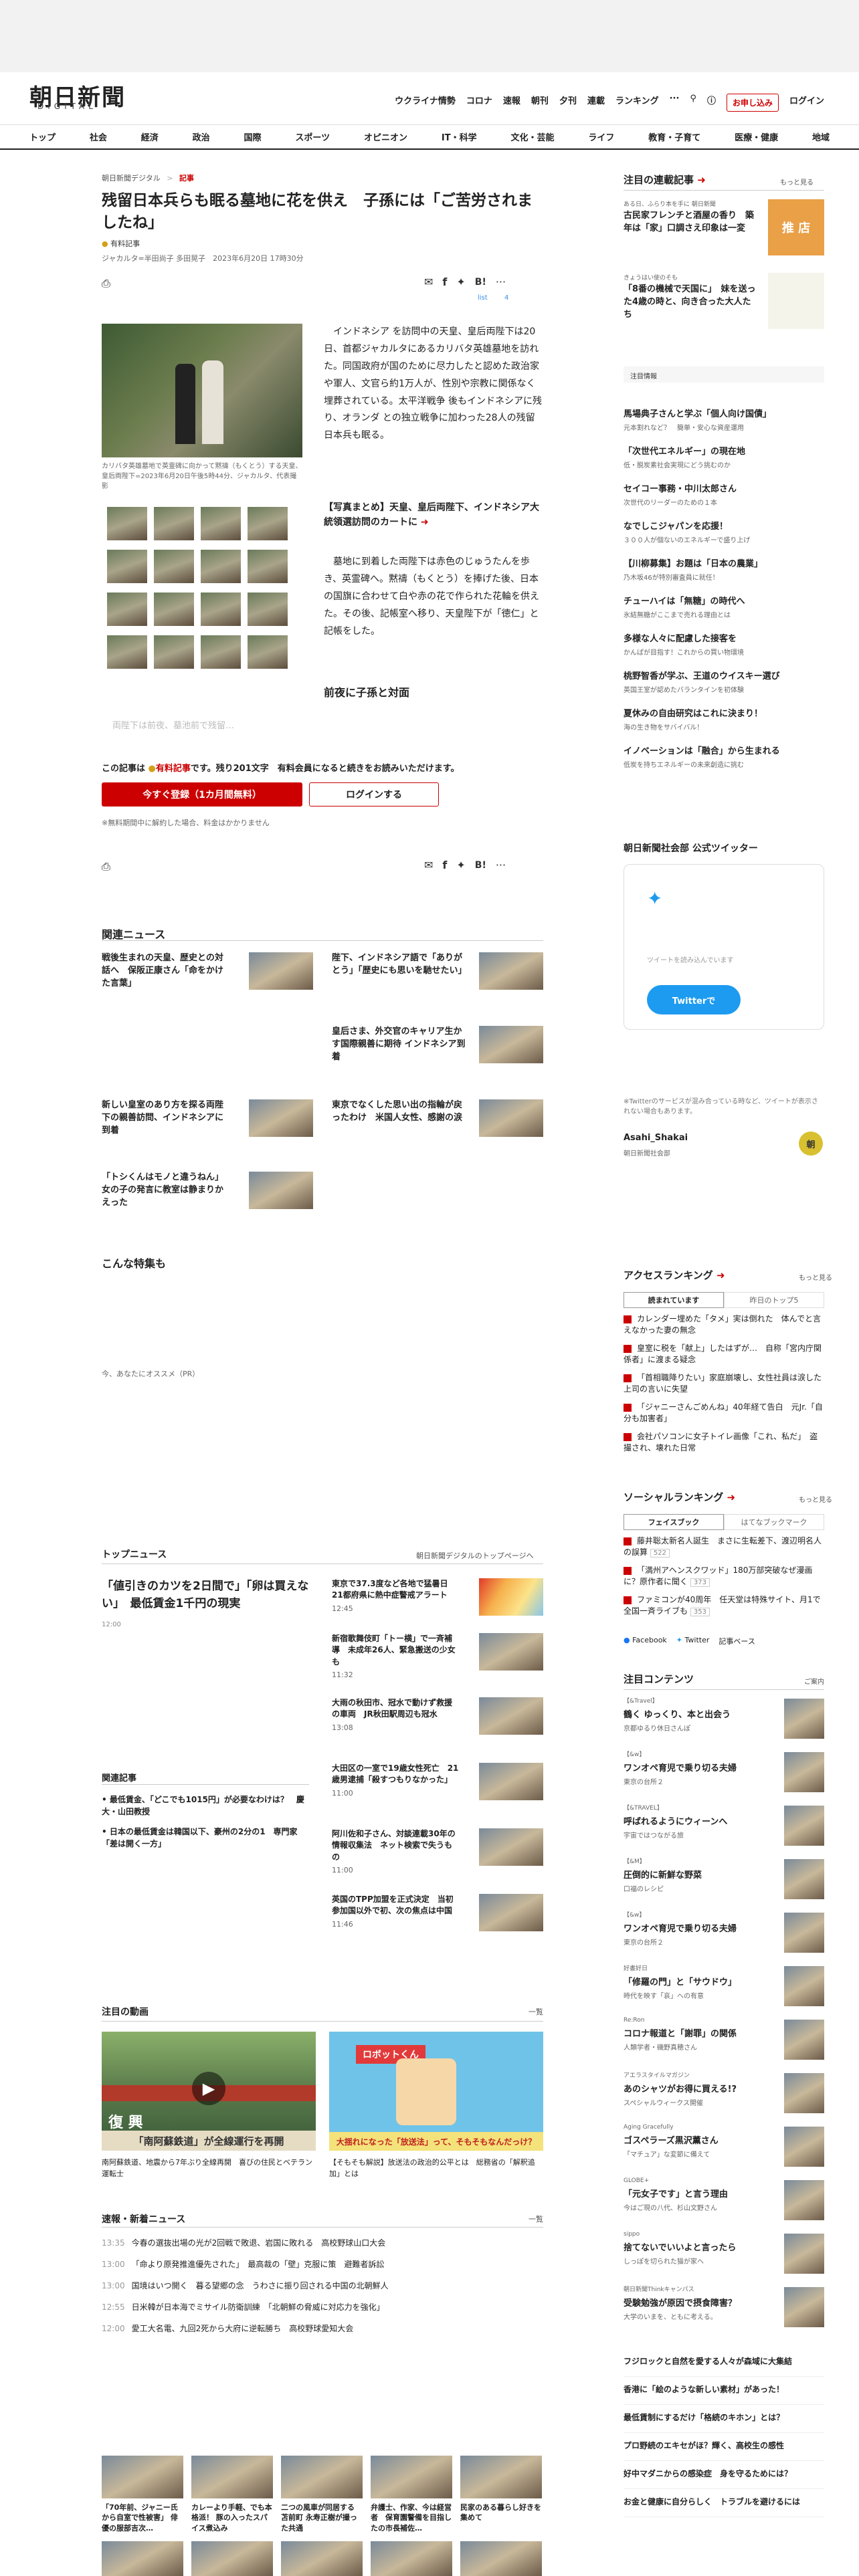 Image resolution: width=859 pixels, height=2576 pixels. Describe the element at coordinates (637, 103) in the screenshot. I see `nav-ranking: ランキング` at that location.